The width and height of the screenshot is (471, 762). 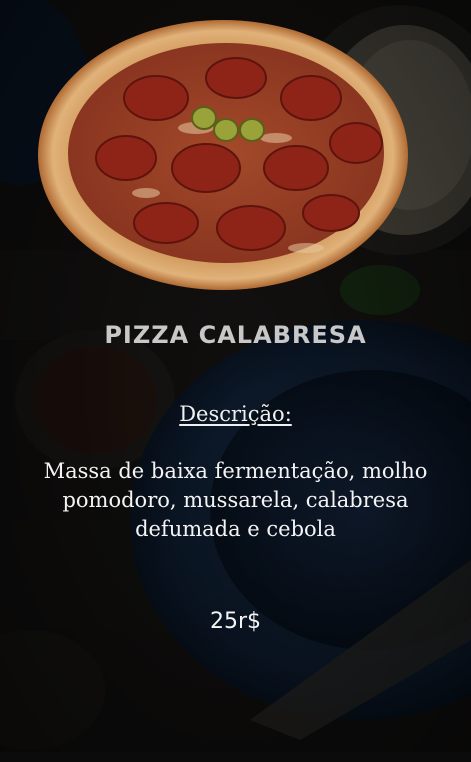 What do you see at coordinates (235, 621) in the screenshot?
I see `product-price: 25r$` at bounding box center [235, 621].